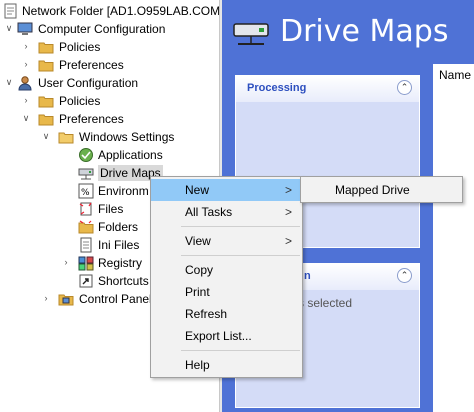 This screenshot has height=412, width=474. Describe the element at coordinates (10, 11) in the screenshot. I see `policy-document-icon` at that location.